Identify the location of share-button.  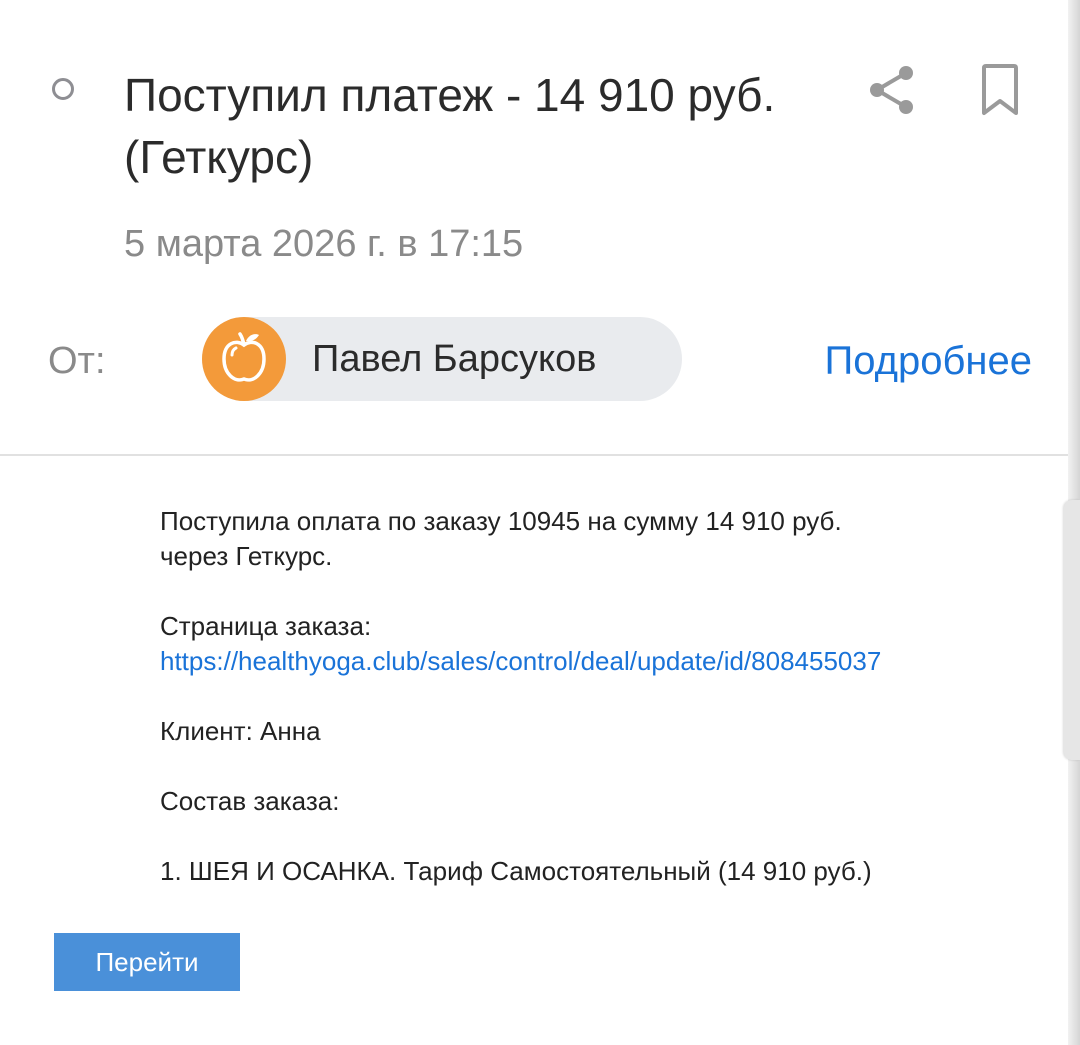
(892, 90).